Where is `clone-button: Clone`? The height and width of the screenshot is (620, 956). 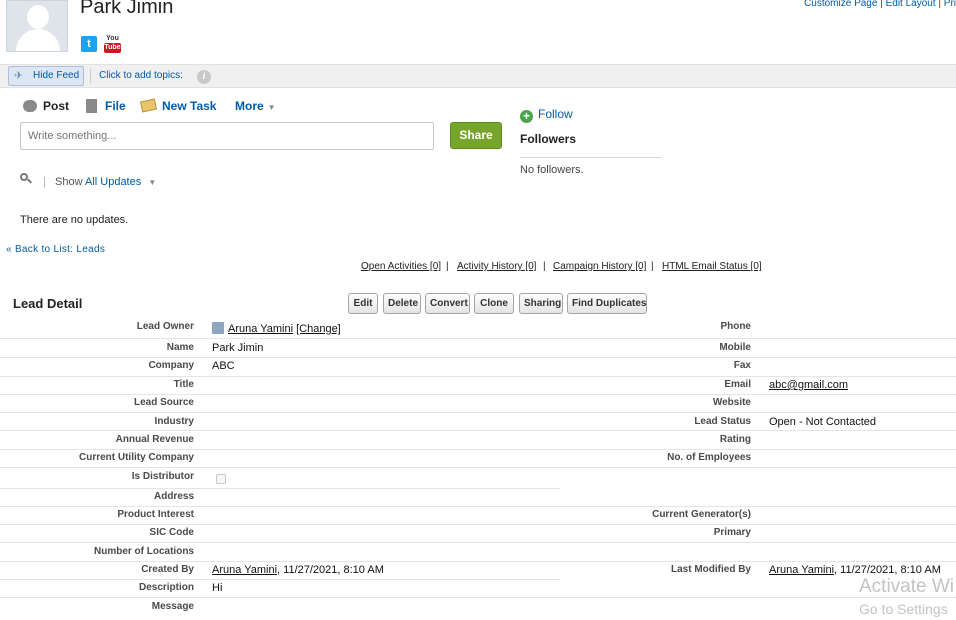 clone-button: Clone is located at coordinates (494, 303).